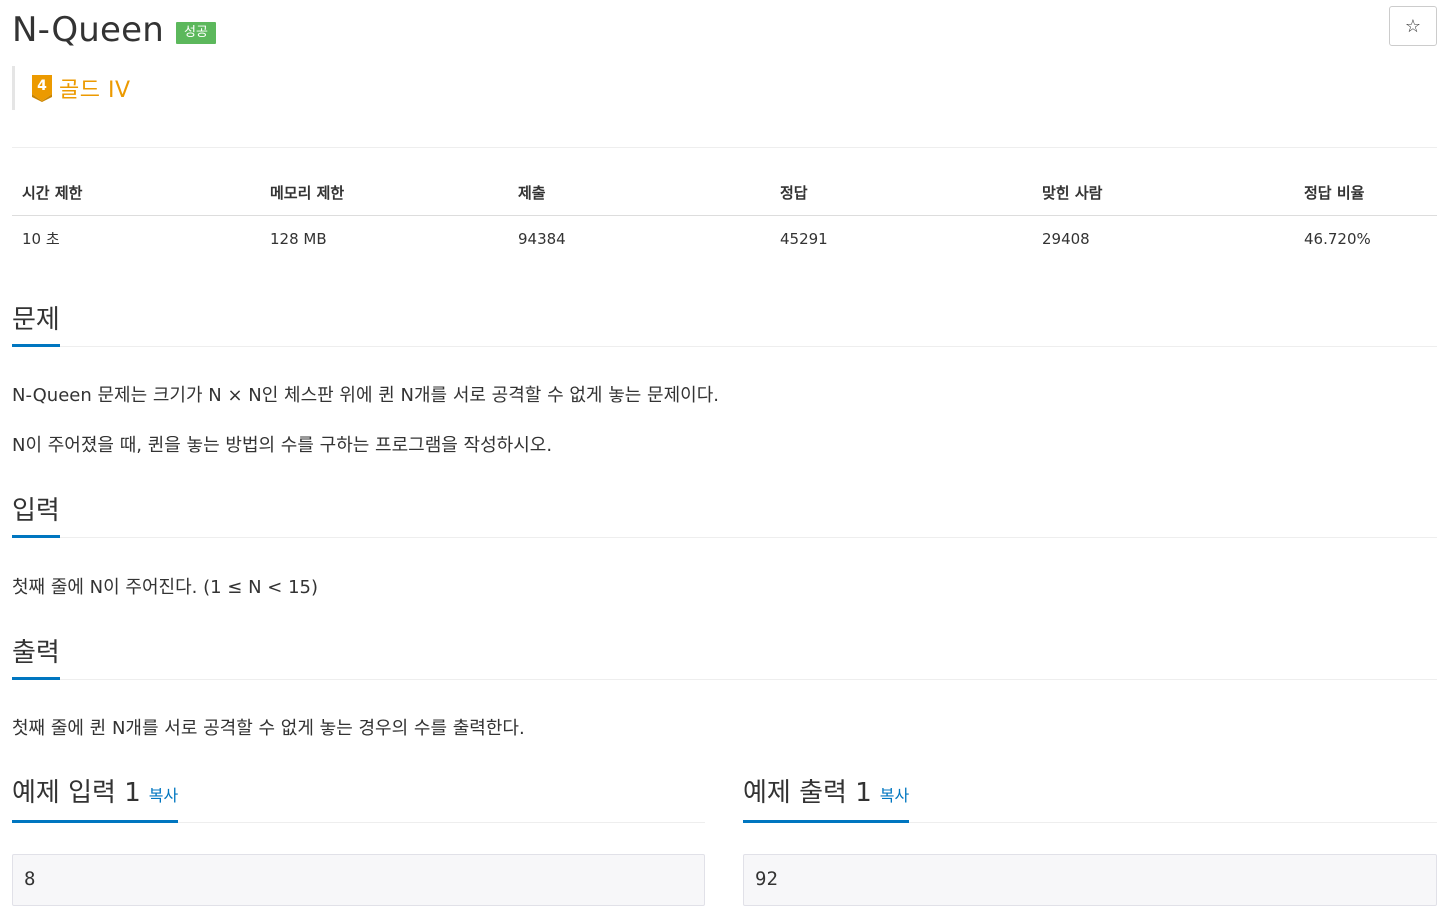 This screenshot has height=917, width=1438. Describe the element at coordinates (163, 795) in the screenshot. I see `sample-input-copy-button: 복사` at that location.